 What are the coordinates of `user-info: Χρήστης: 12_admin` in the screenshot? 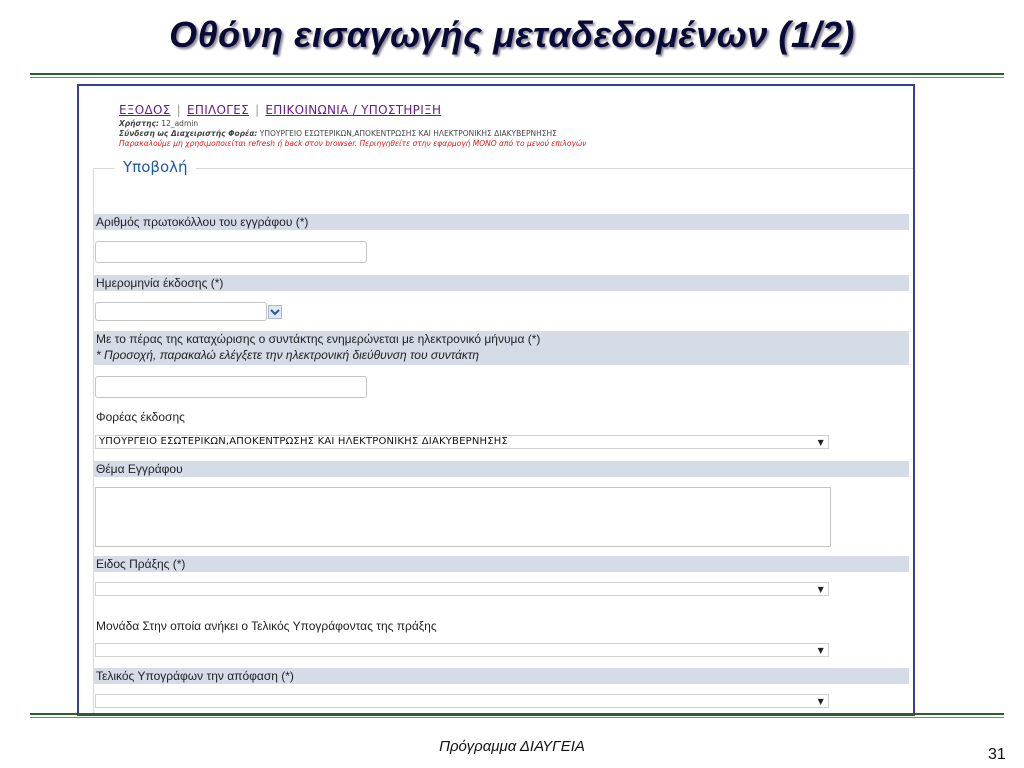 It's located at (158, 123).